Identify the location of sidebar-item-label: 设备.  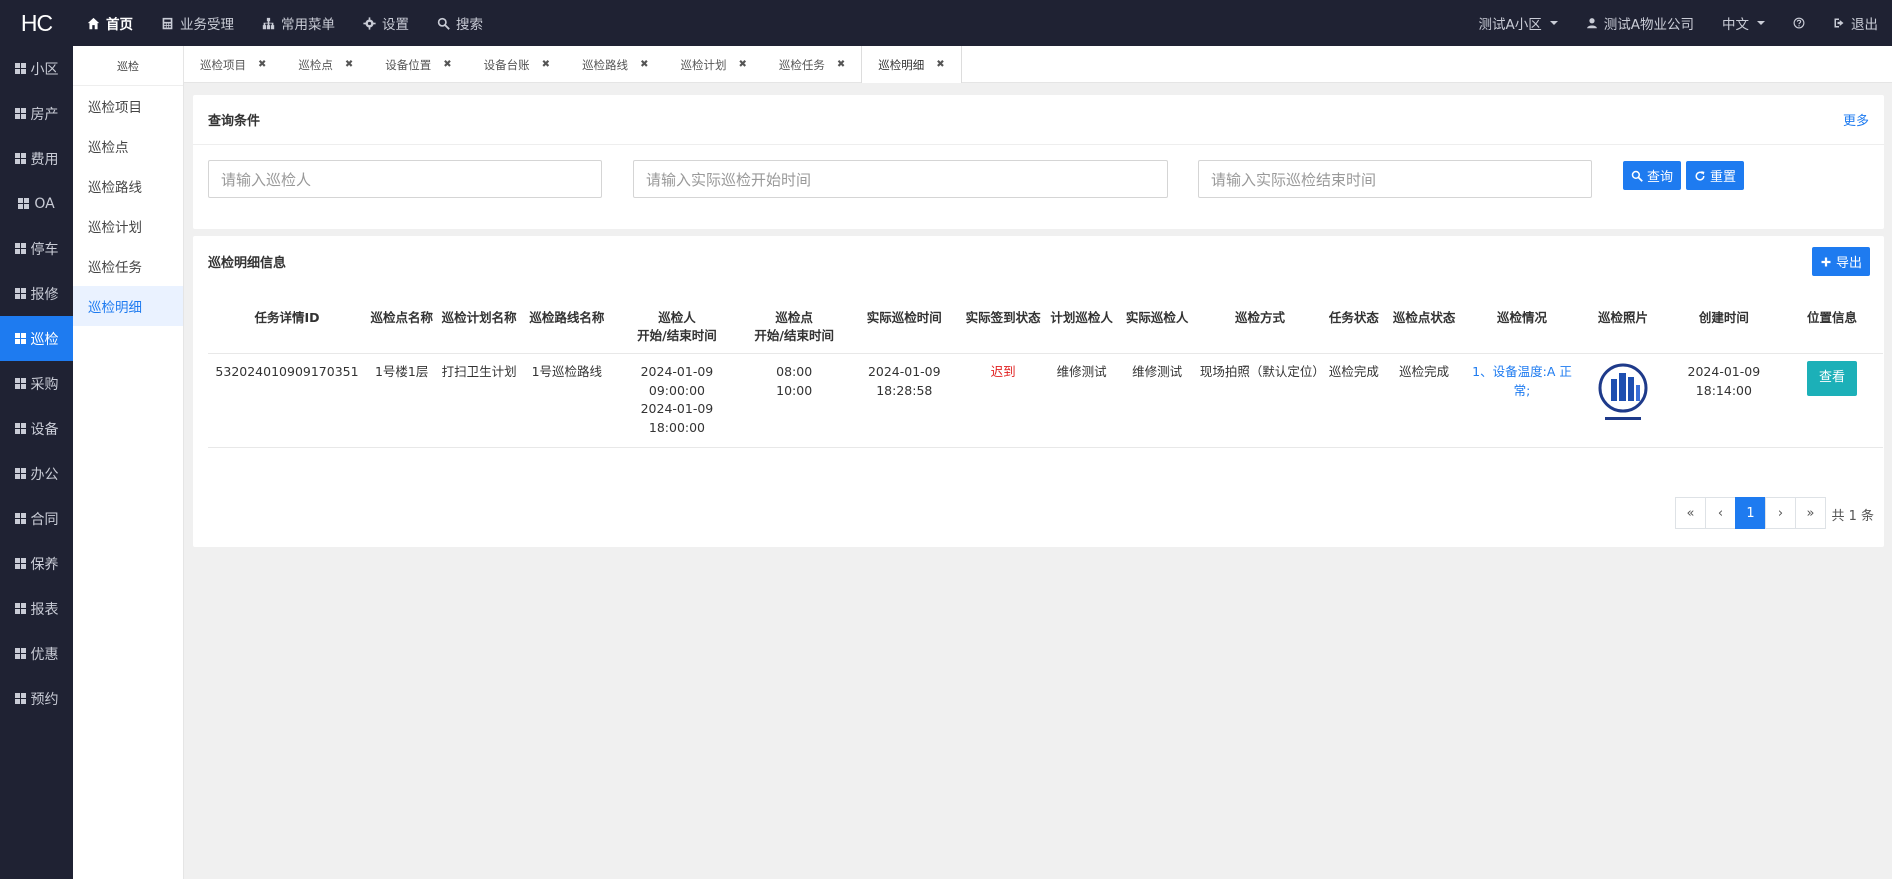
(44, 429).